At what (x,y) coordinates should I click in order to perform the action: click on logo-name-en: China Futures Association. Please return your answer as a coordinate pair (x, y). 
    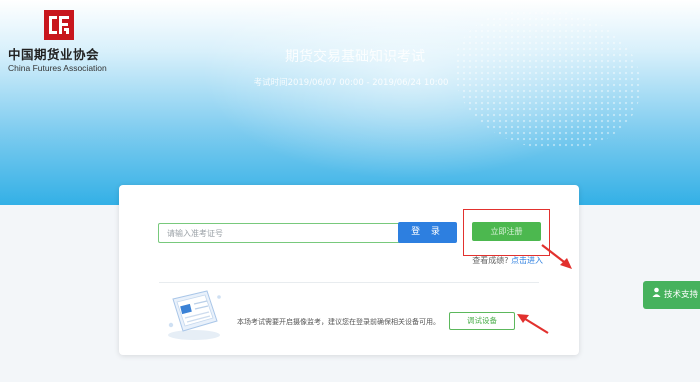
    Looking at the image, I should click on (57, 68).